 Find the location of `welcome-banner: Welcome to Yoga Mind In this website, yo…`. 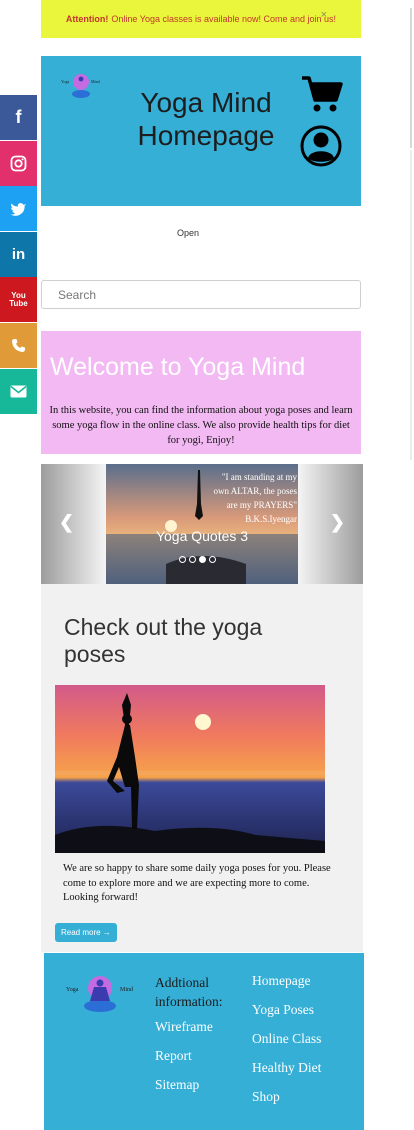

welcome-banner: Welcome to Yoga Mind In this website, yo… is located at coordinates (201, 392).